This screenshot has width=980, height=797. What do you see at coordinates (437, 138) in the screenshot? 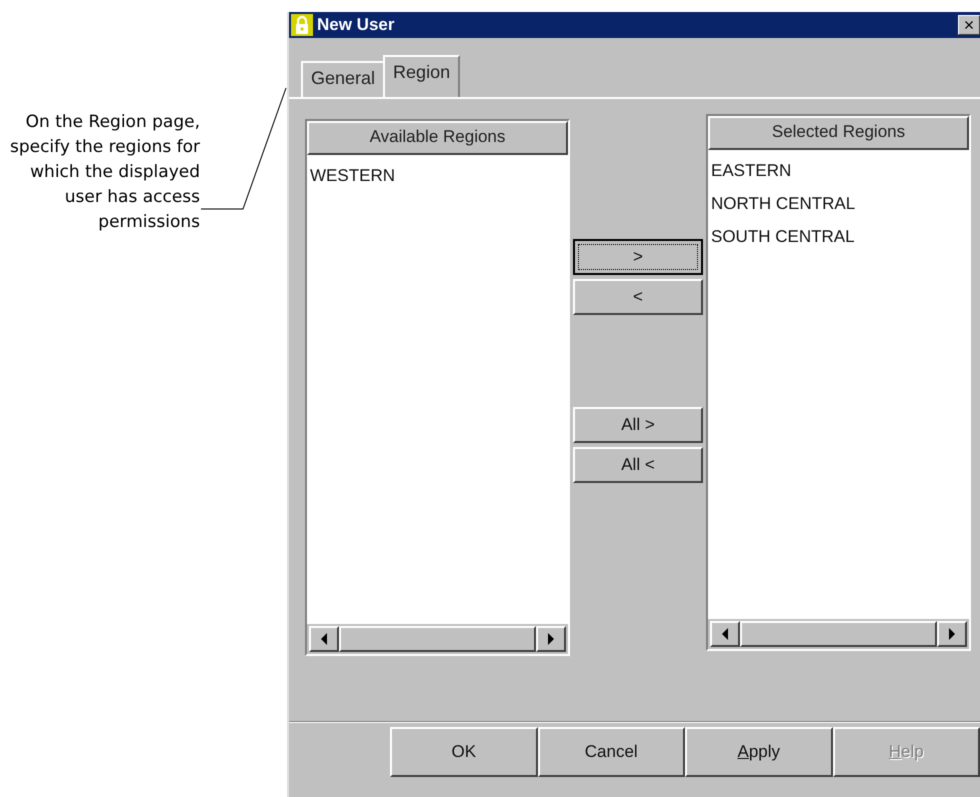
I see `column-header: Available Regions` at bounding box center [437, 138].